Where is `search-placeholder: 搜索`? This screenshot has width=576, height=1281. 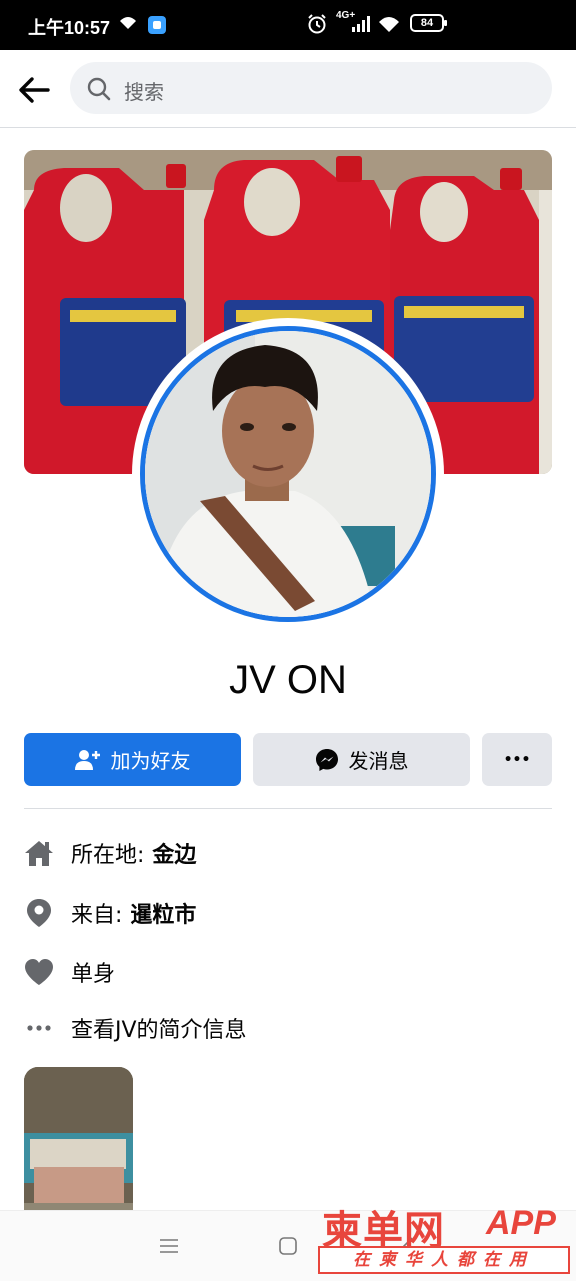 search-placeholder: 搜索 is located at coordinates (144, 92).